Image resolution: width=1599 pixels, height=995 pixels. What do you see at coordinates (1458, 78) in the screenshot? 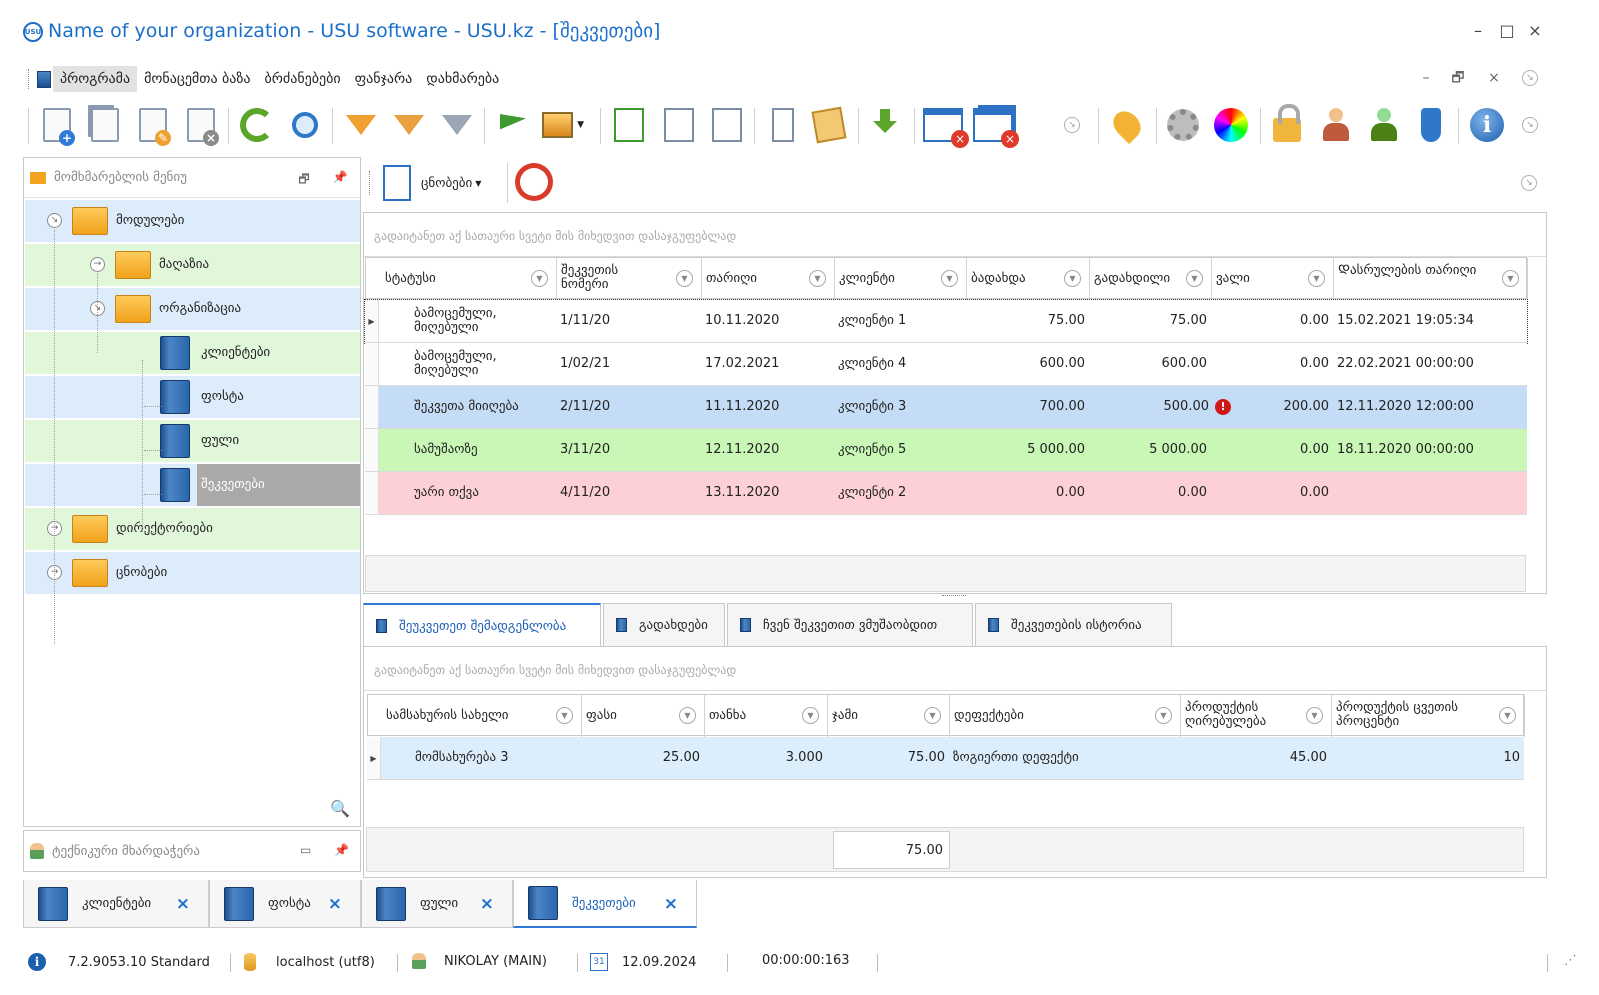
I see `mdi-restore-button: 🗗` at bounding box center [1458, 78].